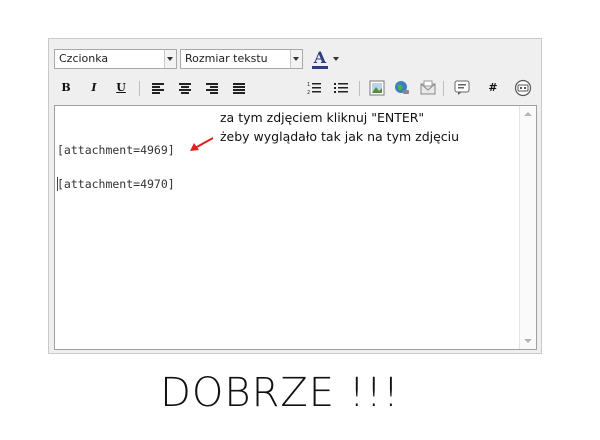 The width and height of the screenshot is (600, 440). Describe the element at coordinates (428, 88) in the screenshot. I see `insert-email-icon` at that location.